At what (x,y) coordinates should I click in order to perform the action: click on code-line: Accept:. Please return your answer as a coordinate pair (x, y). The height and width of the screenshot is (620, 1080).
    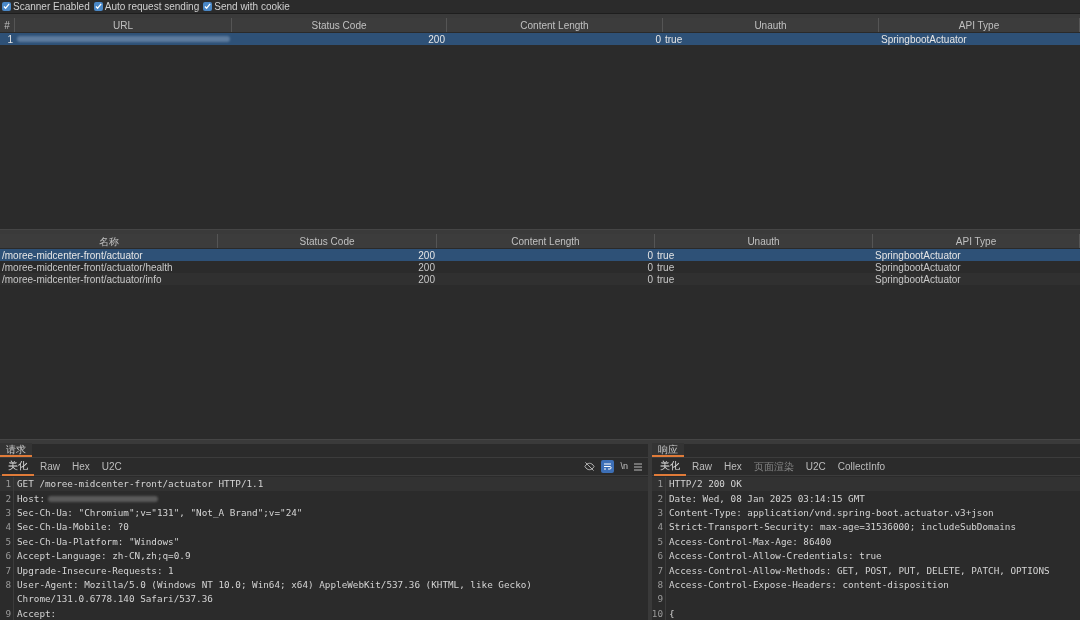
    Looking at the image, I should click on (37, 613).